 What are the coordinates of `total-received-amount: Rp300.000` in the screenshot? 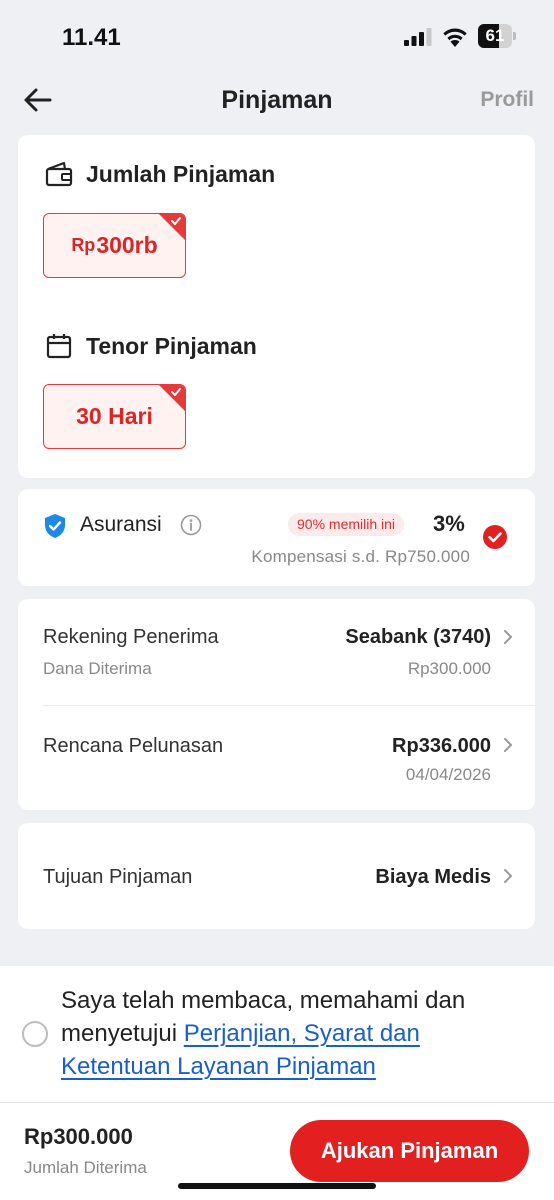 It's located at (78, 1136).